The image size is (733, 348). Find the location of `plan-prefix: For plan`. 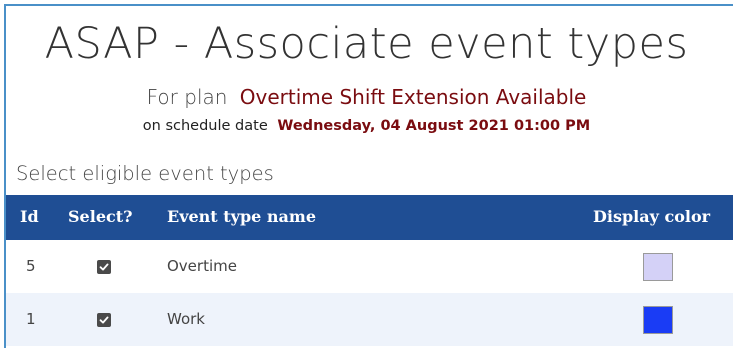

plan-prefix: For plan is located at coordinates (187, 97).